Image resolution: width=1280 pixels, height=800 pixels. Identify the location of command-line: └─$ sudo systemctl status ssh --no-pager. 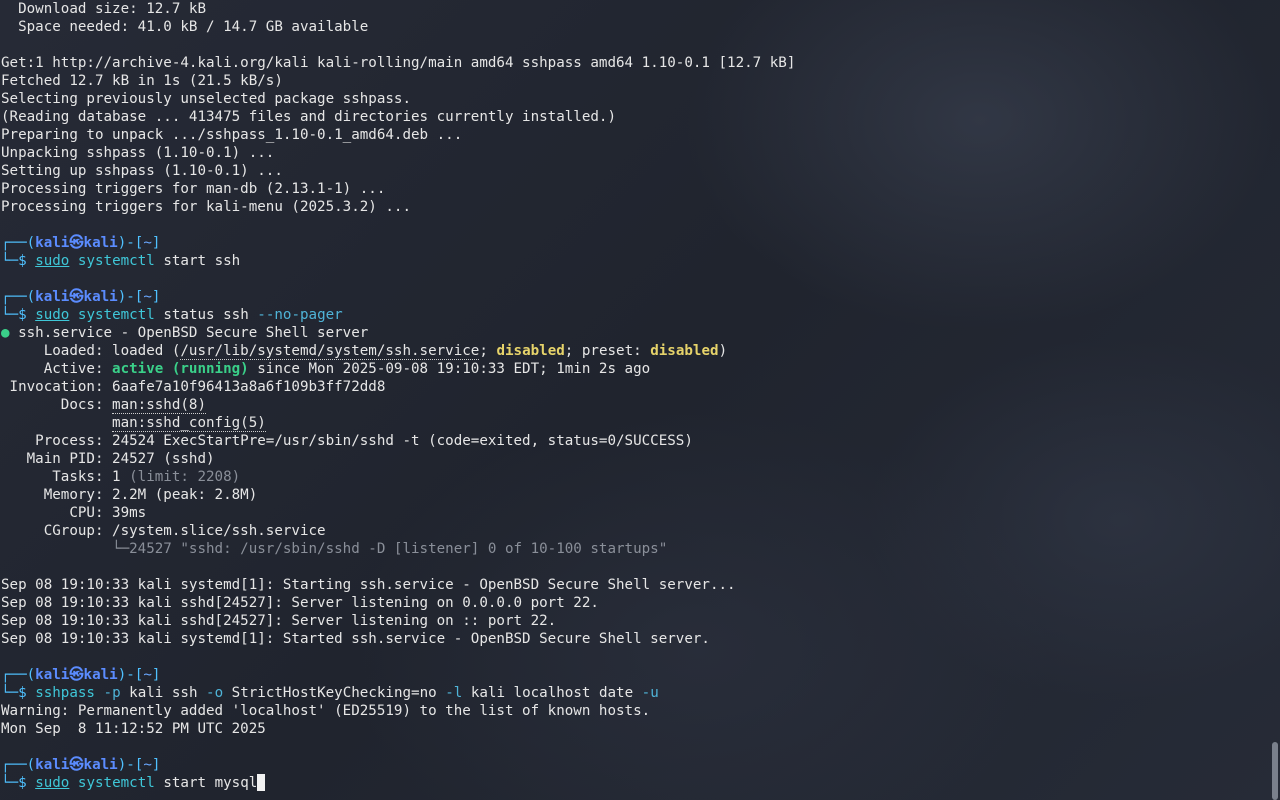
(634, 315).